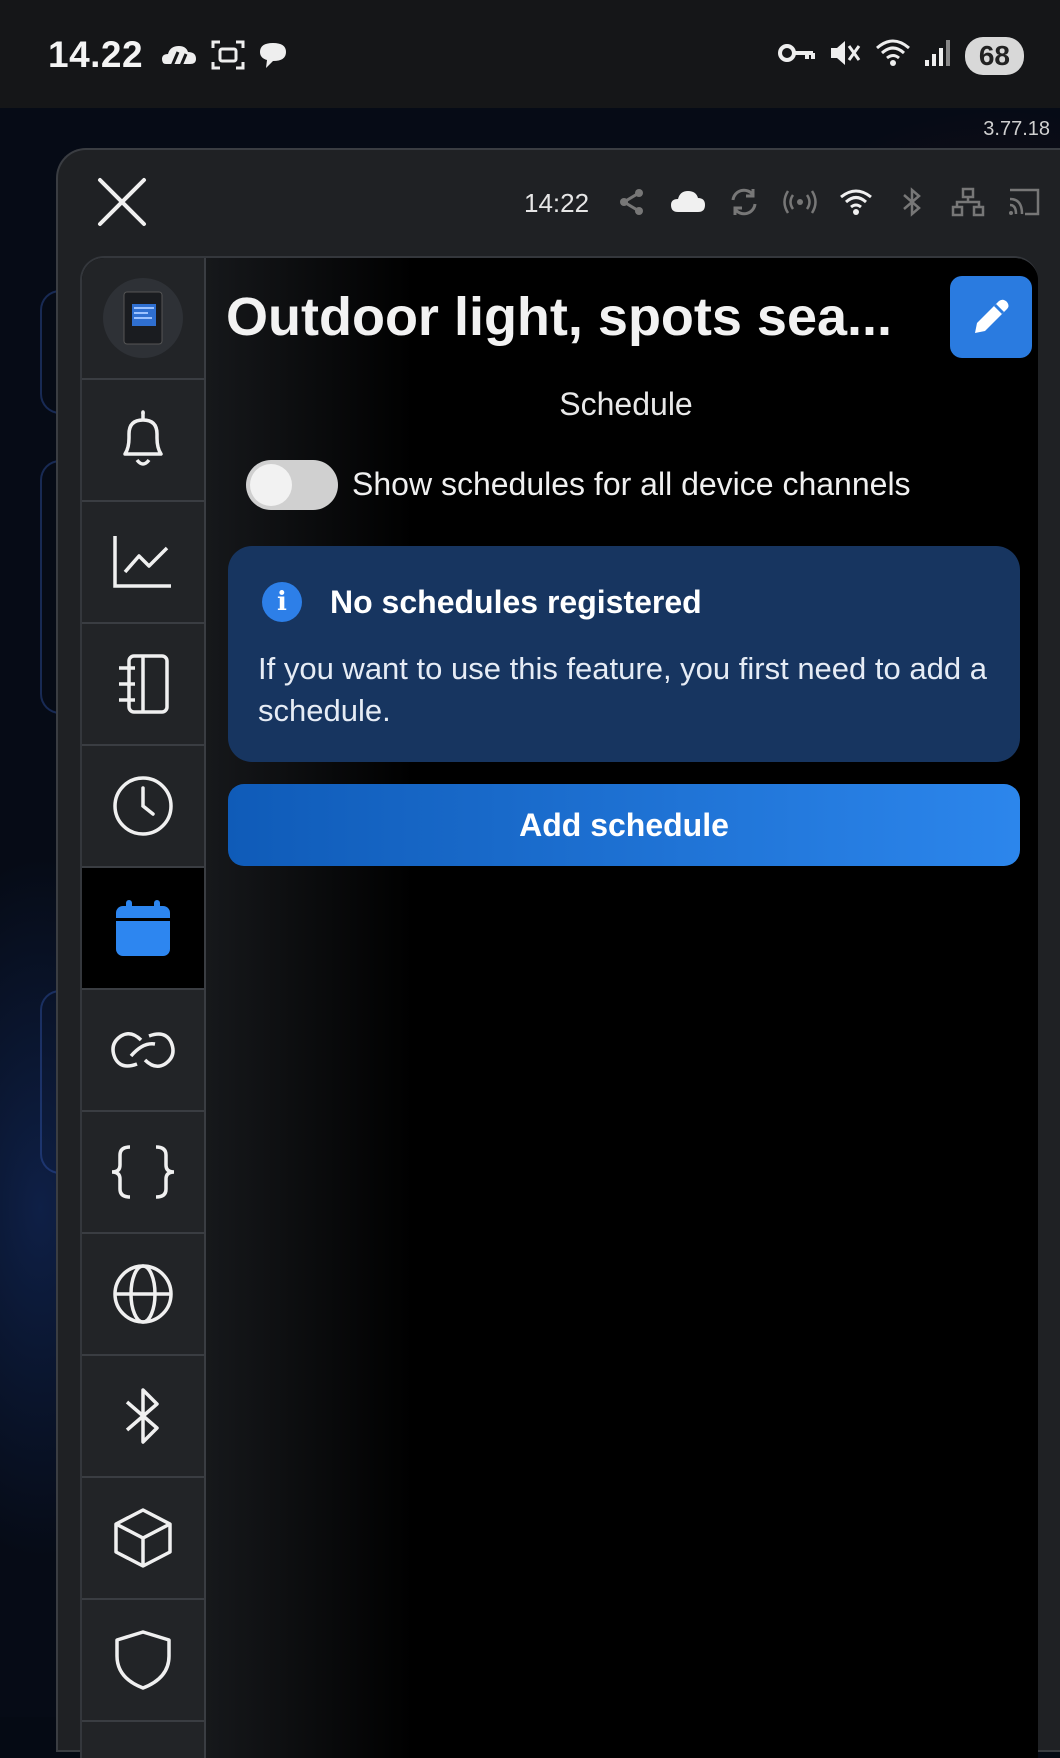 This screenshot has height=1758, width=1060. I want to click on clock-icon, so click(143, 806).